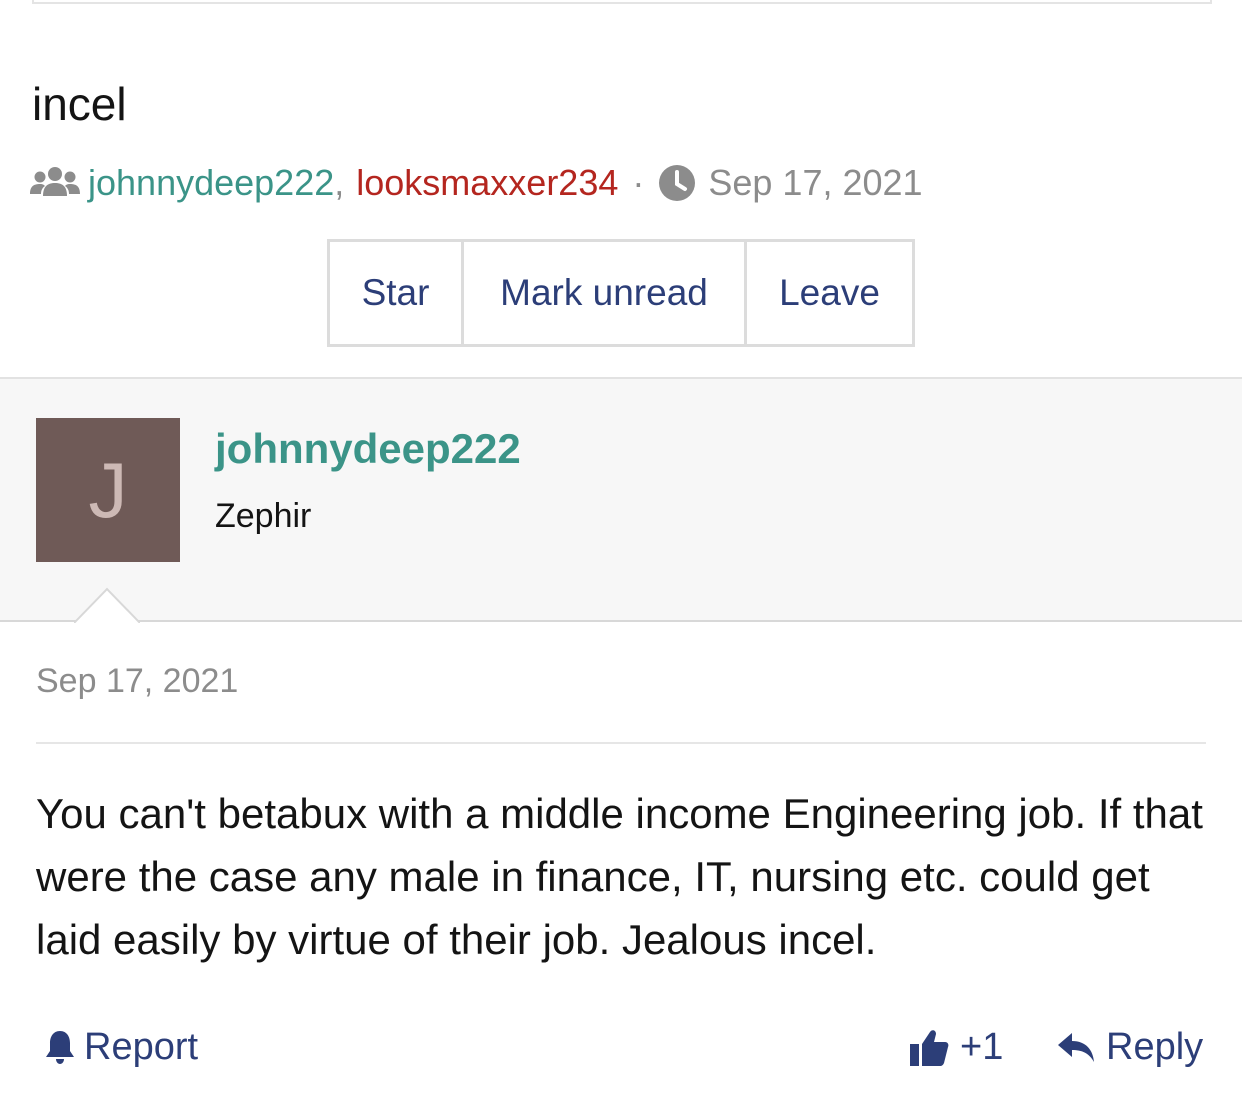 Image resolution: width=1242 pixels, height=1113 pixels. Describe the element at coordinates (137, 681) in the screenshot. I see `message-date: Sep 17, 2021` at that location.